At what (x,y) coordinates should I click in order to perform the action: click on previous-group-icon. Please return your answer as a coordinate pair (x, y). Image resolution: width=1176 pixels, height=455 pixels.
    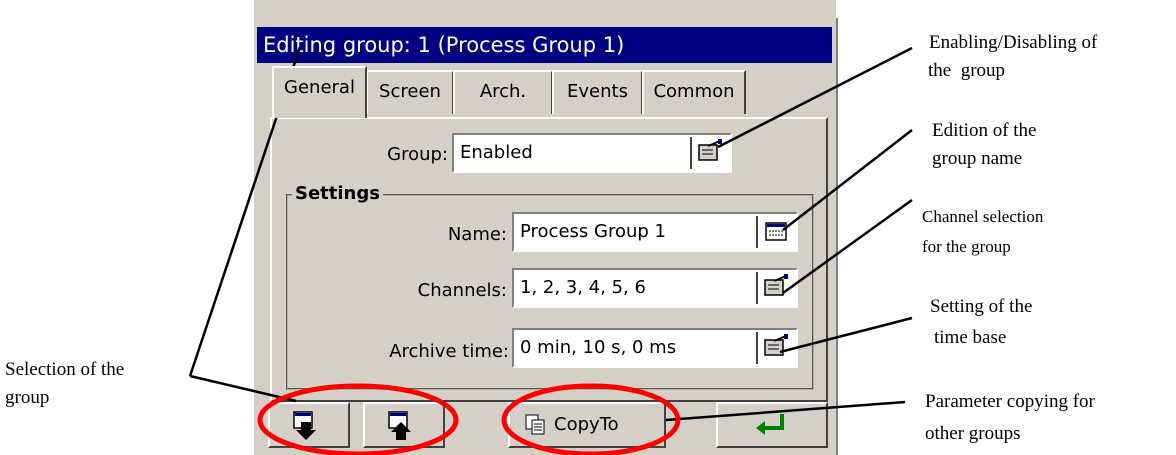
    Looking at the image, I should click on (399, 425).